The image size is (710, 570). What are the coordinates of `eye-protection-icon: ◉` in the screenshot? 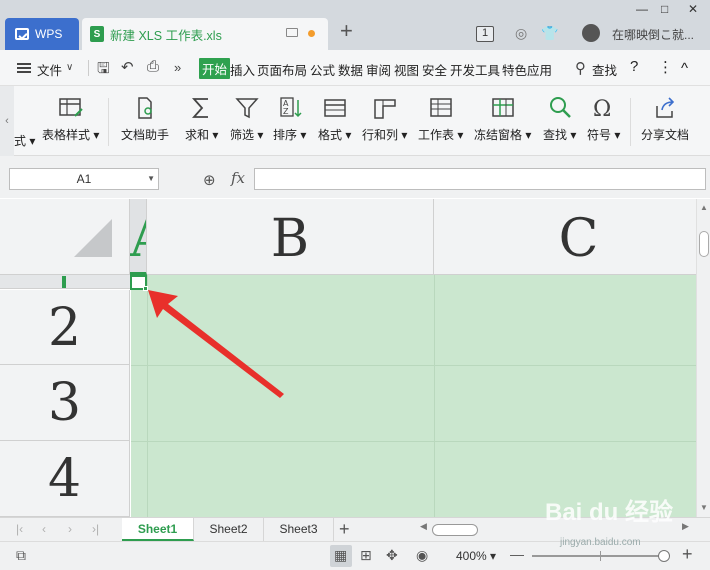 It's located at (422, 555).